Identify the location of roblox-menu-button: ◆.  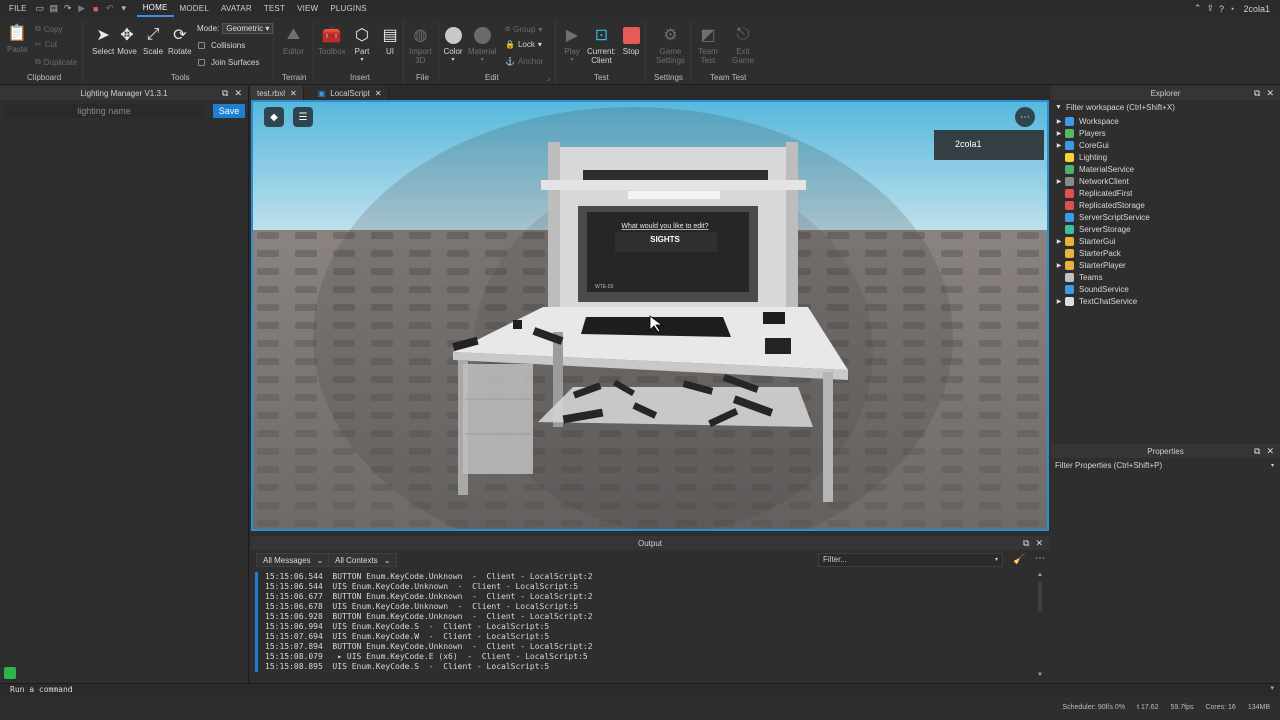
(274, 117).